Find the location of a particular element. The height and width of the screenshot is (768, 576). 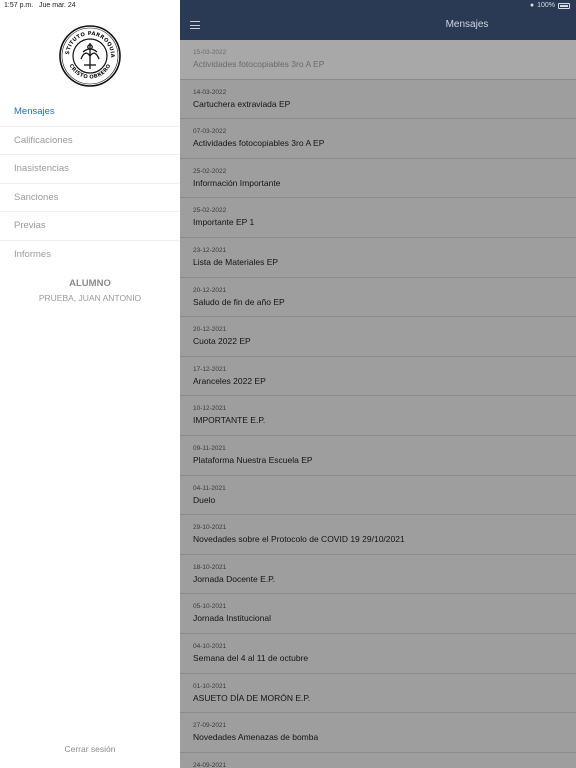

message-date: 04-10-2021 is located at coordinates (210, 646).